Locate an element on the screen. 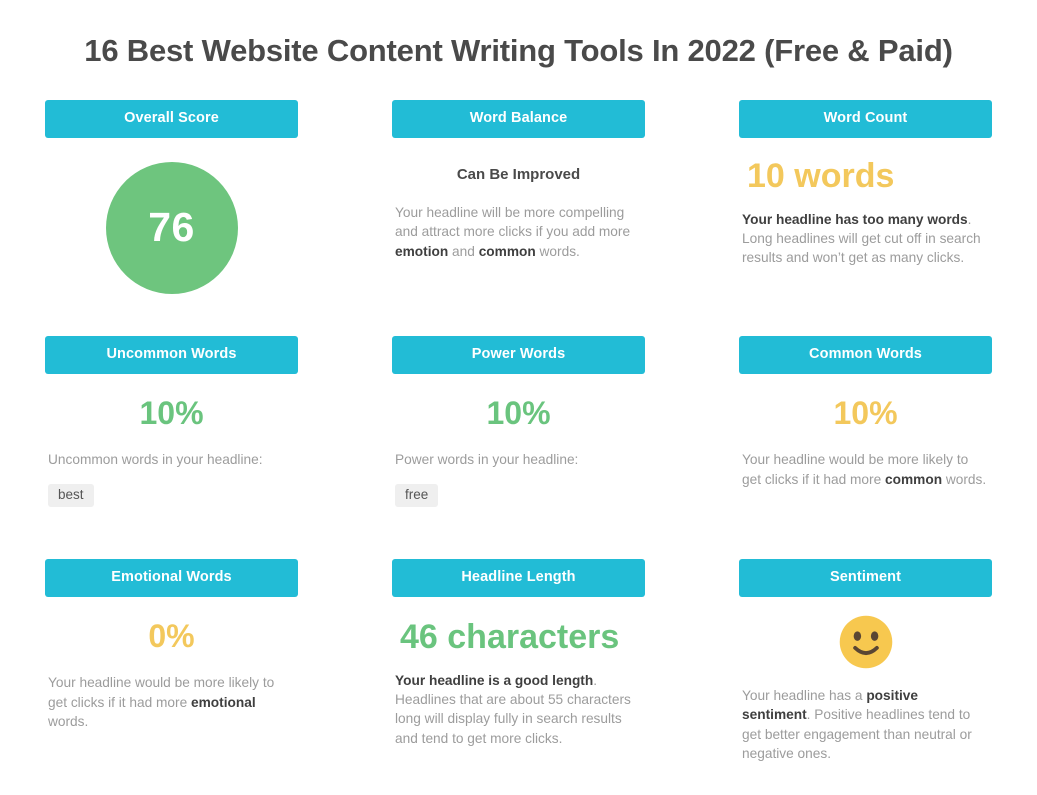 Image resolution: width=1037 pixels, height=795 pixels. card-header-word-balance: Word Balance is located at coordinates (518, 119).